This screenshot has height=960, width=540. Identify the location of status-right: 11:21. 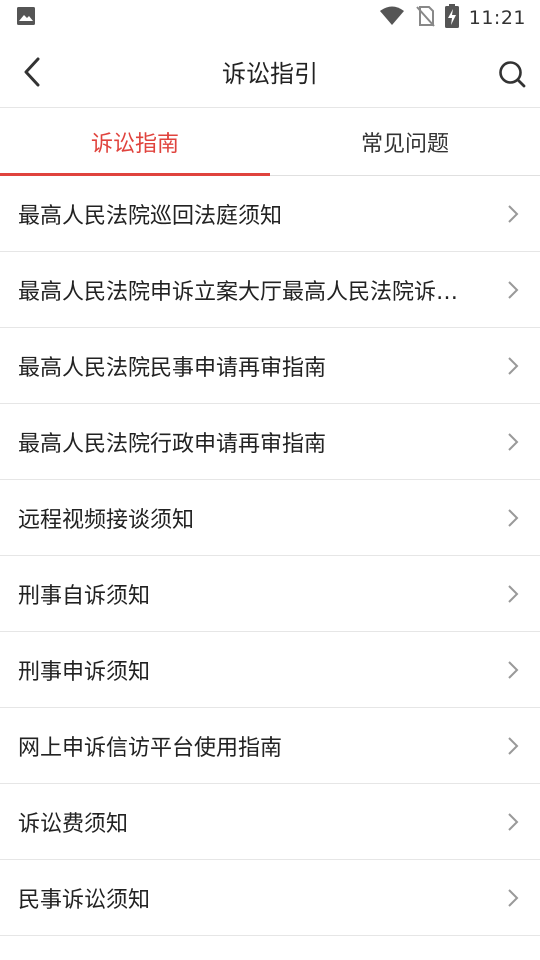
(452, 18).